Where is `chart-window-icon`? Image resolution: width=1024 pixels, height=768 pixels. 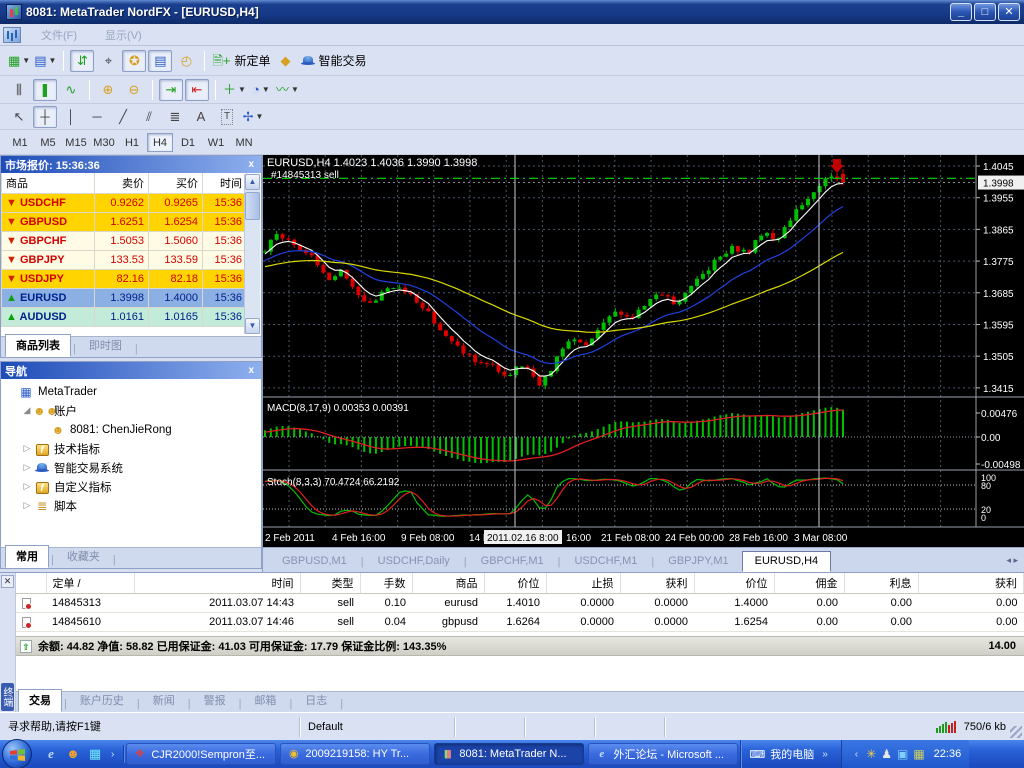
chart-window-icon is located at coordinates (12, 34).